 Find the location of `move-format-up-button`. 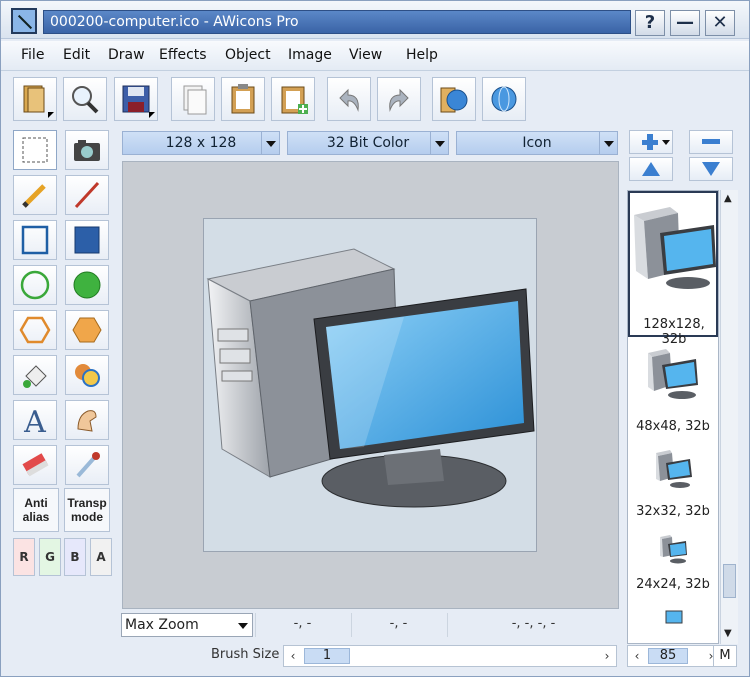

move-format-up-button is located at coordinates (651, 169).